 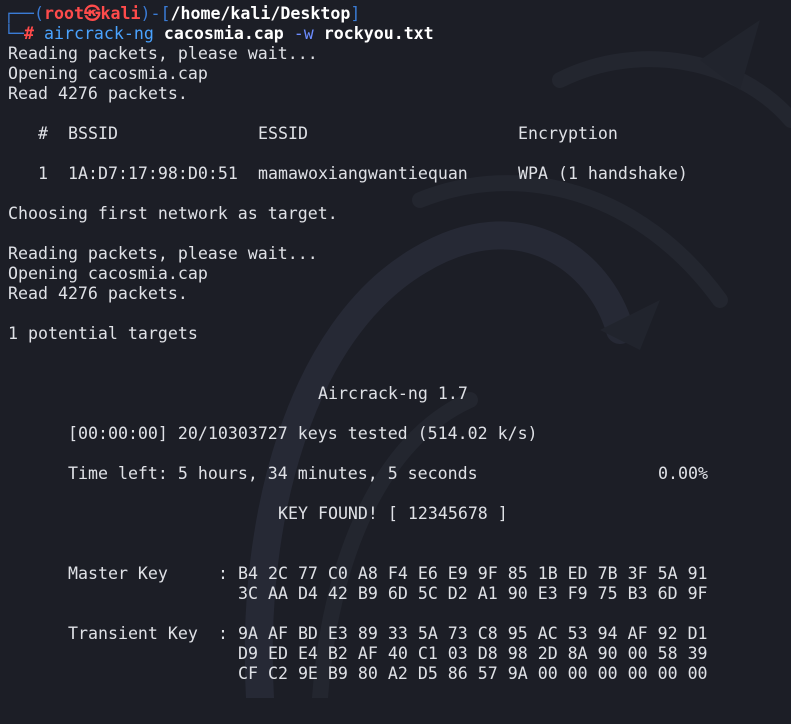 I want to click on master-key-label: Master Key, so click(x=118, y=573).